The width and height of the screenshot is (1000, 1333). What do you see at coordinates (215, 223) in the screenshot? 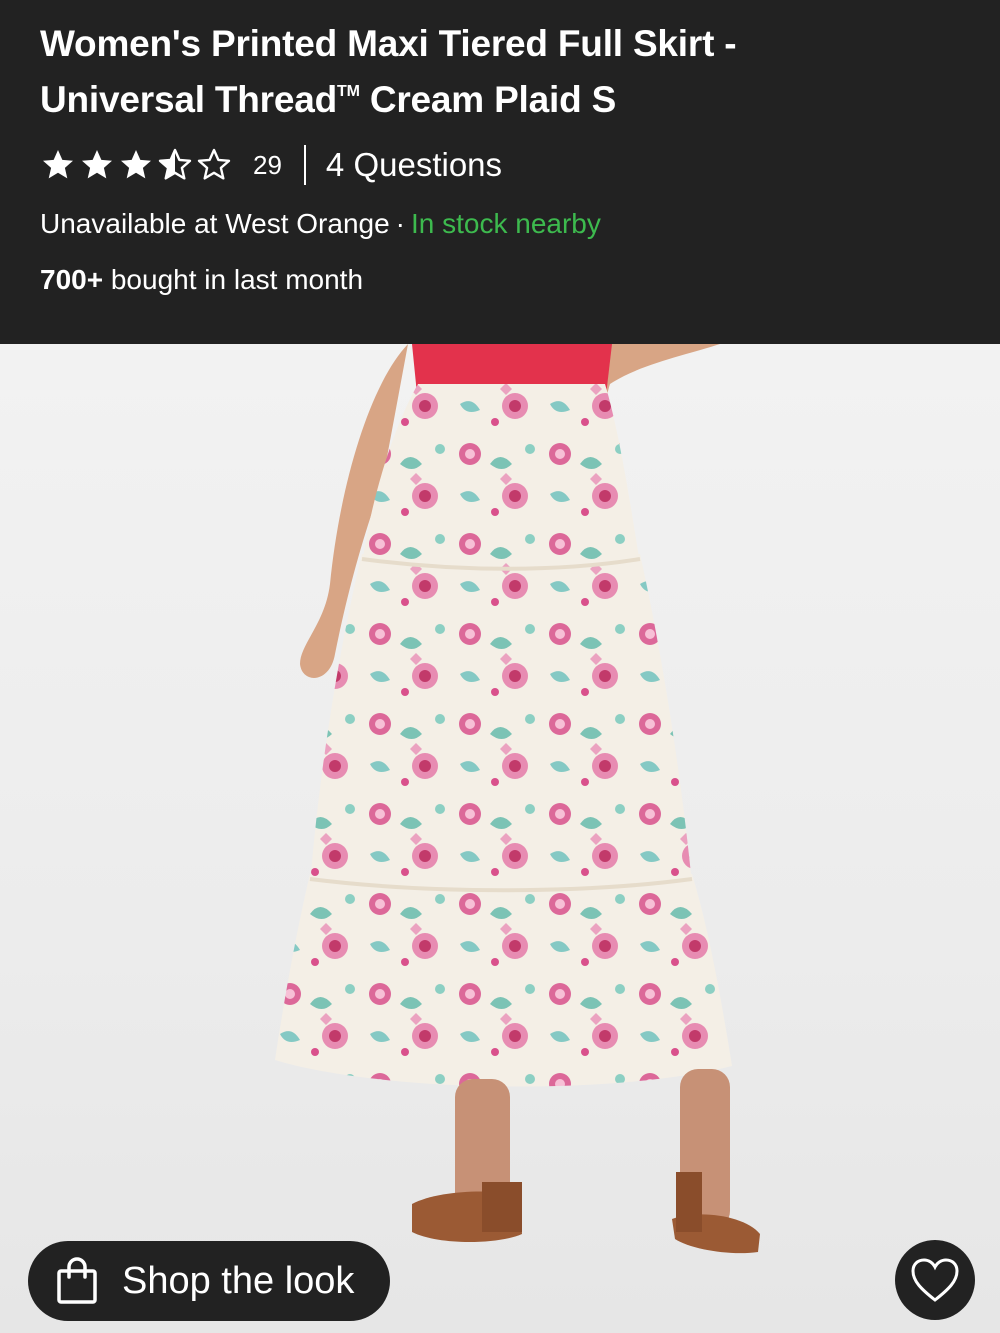
I see `store-availability: Unavailable at West Orange` at bounding box center [215, 223].